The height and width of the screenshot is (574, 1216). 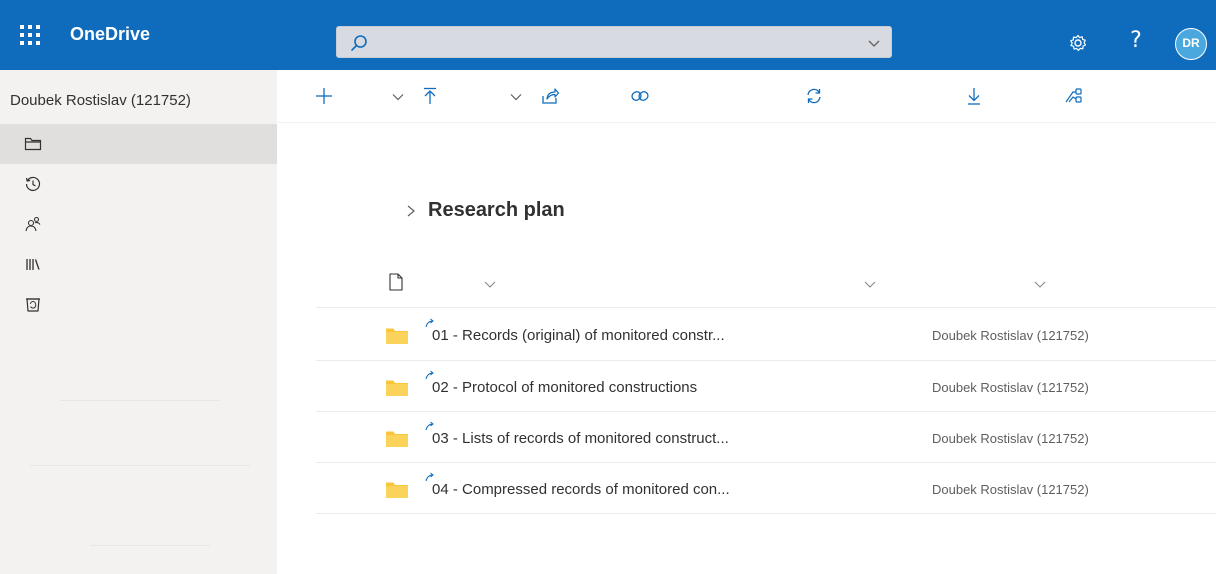 I want to click on search-input, so click(x=617, y=43).